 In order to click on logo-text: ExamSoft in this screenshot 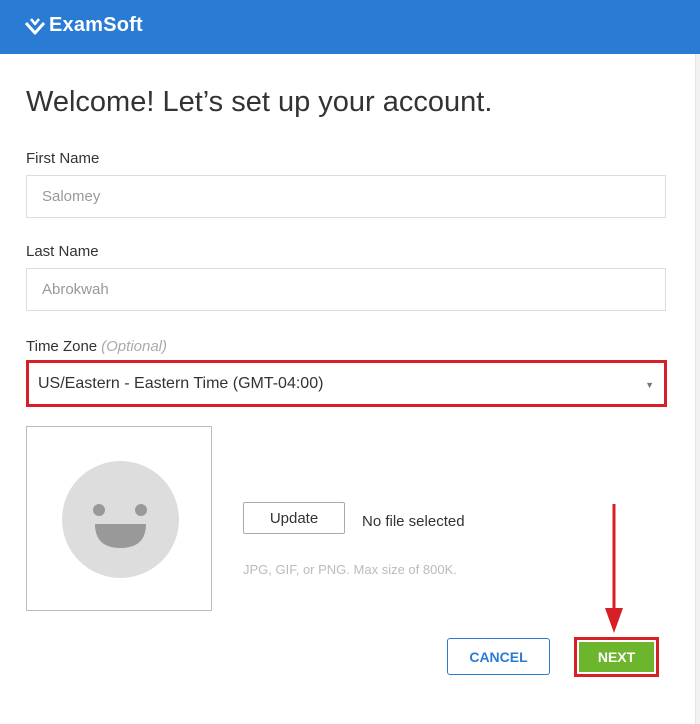, I will do `click(96, 25)`.